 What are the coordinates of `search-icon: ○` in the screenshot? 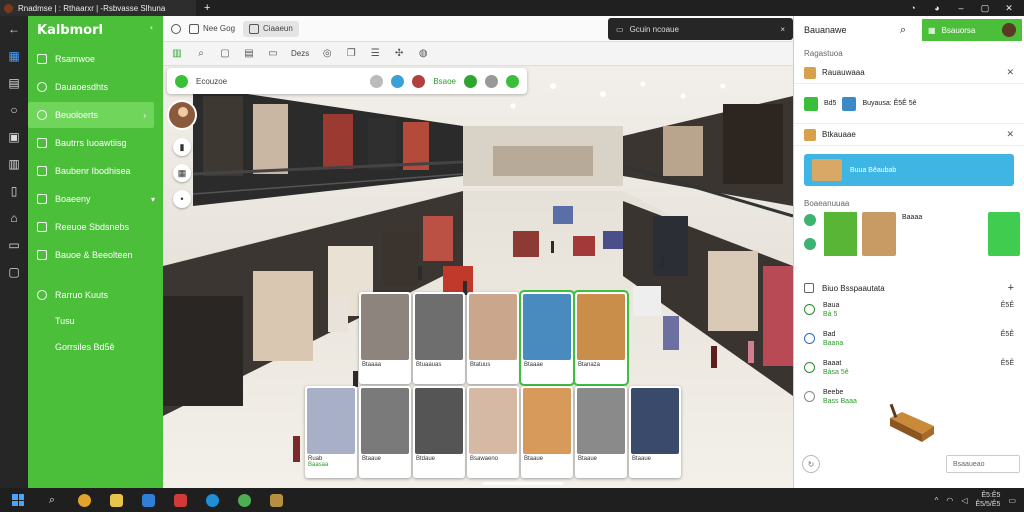 It's located at (14, 110).